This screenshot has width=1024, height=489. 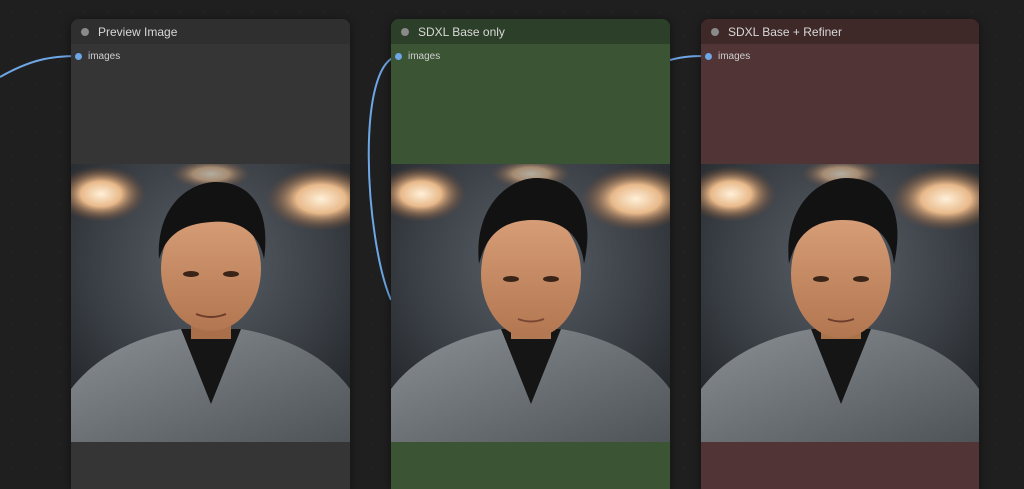 I want to click on node-header: Preview Image, so click(x=210, y=31).